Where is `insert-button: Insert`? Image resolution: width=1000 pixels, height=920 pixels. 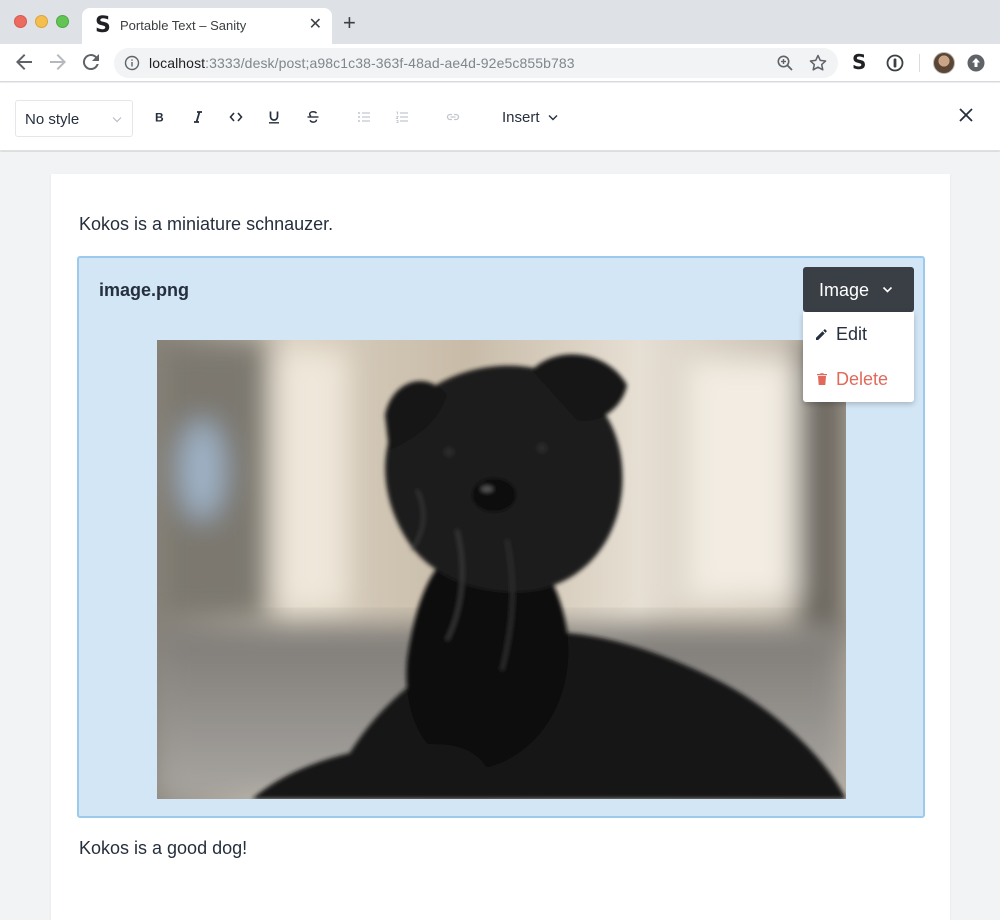
insert-button: Insert is located at coordinates (530, 117).